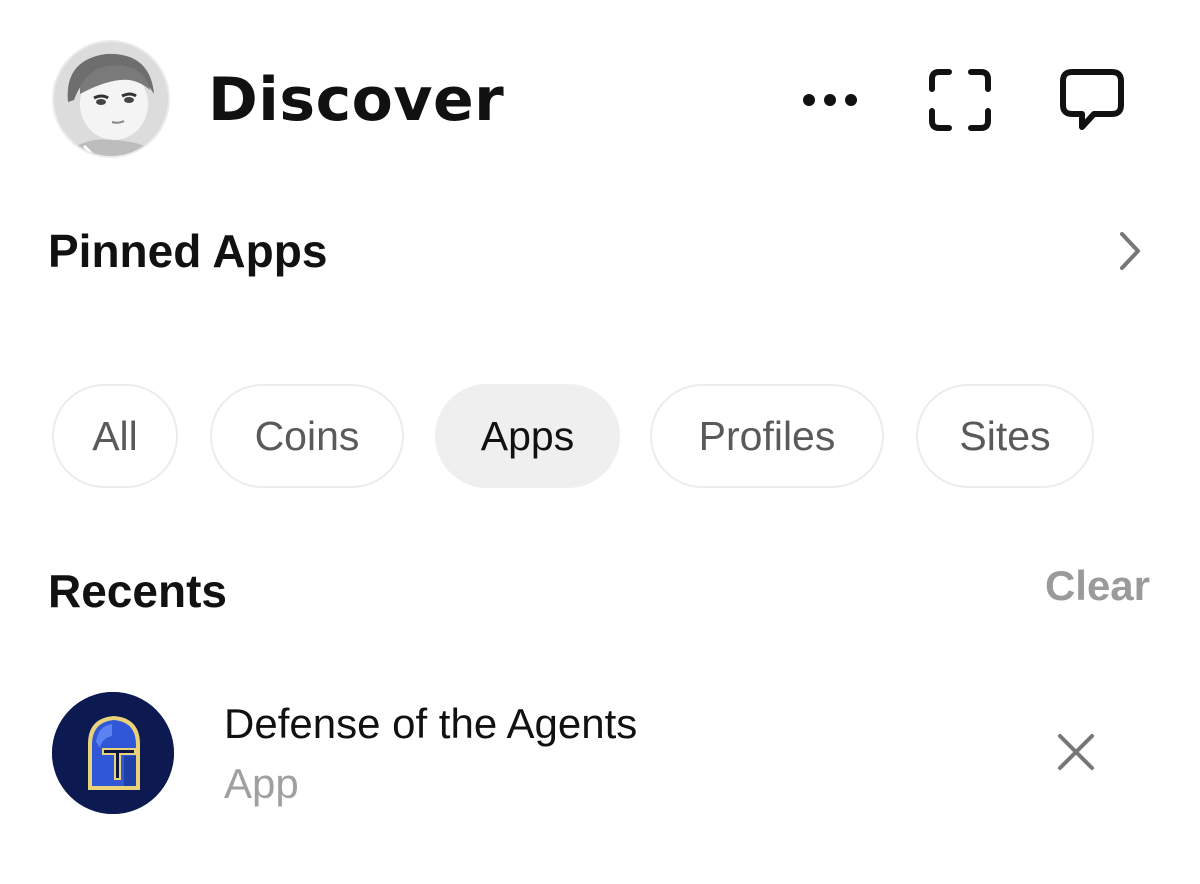  I want to click on more-options-button, so click(830, 100).